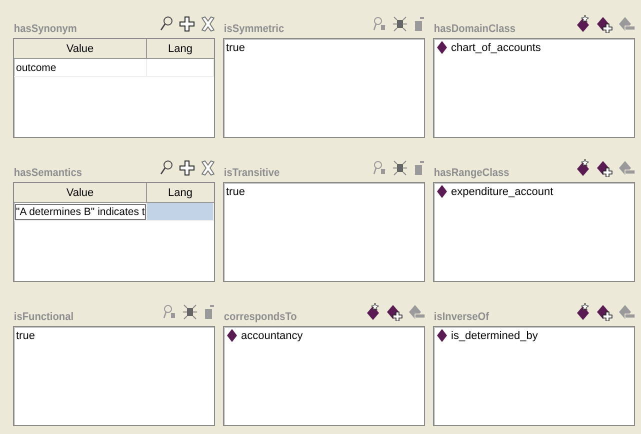 The image size is (641, 434). Describe the element at coordinates (80, 211) in the screenshot. I see `table-cell: "A determines B" indicates t` at that location.